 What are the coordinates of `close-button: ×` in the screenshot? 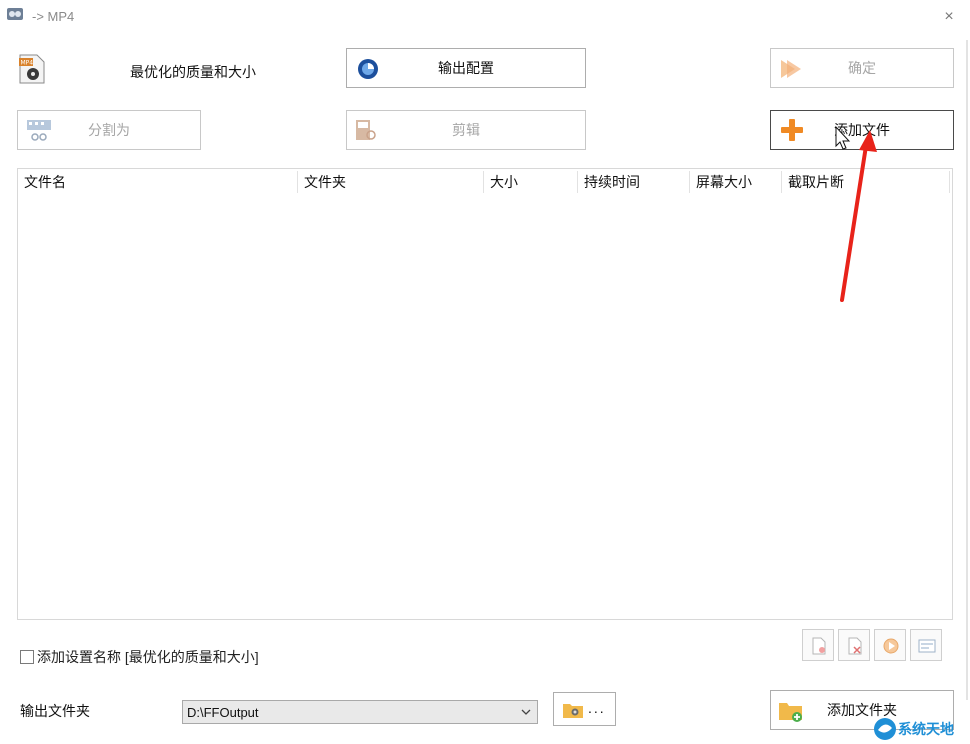 It's located at (949, 17).